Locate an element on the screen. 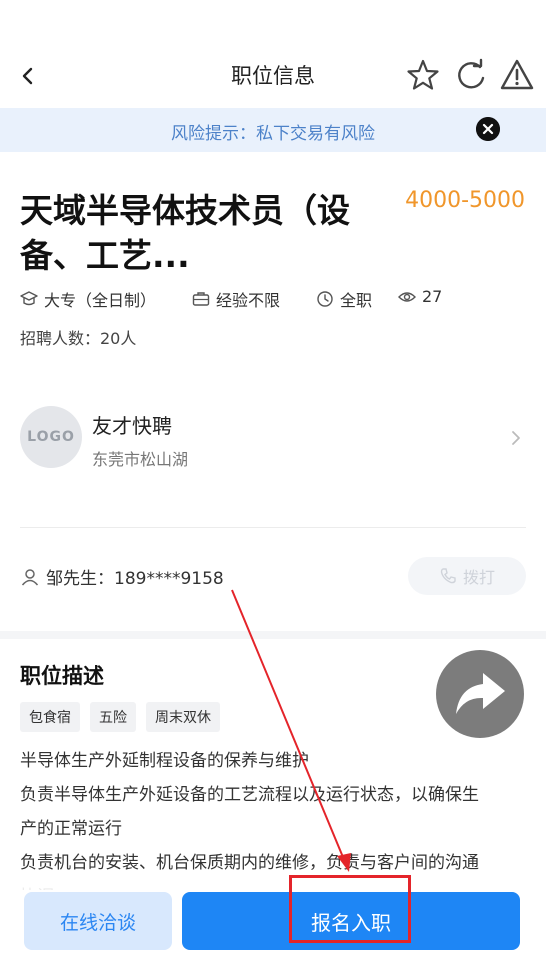  description-line: 半导体生产外延制程设备的保养与维护 is located at coordinates (164, 761).